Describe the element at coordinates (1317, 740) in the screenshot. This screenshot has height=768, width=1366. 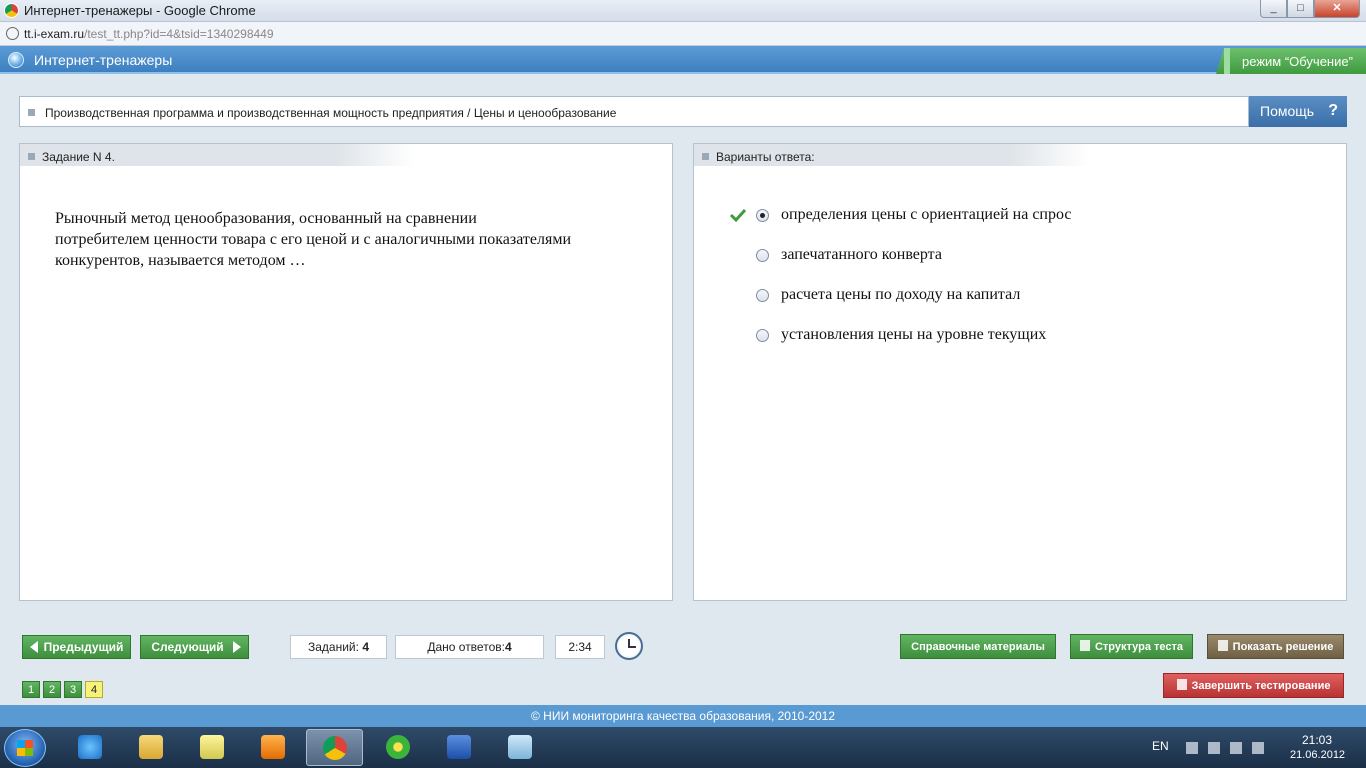
I see `clock-time: 21:03` at that location.